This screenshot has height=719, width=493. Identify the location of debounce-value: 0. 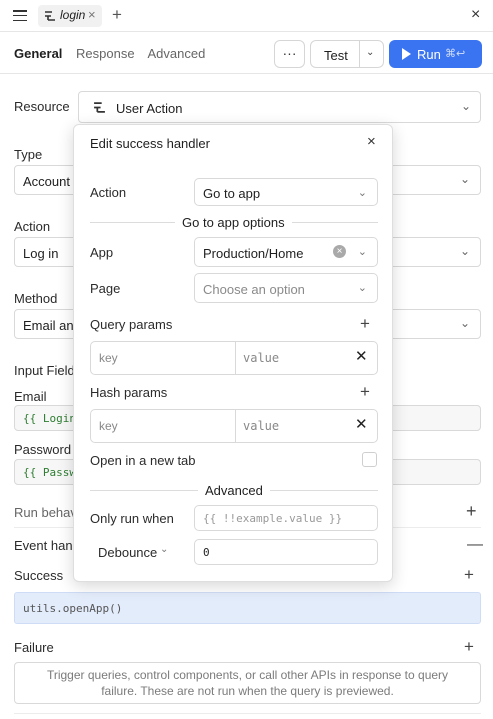
(206, 552).